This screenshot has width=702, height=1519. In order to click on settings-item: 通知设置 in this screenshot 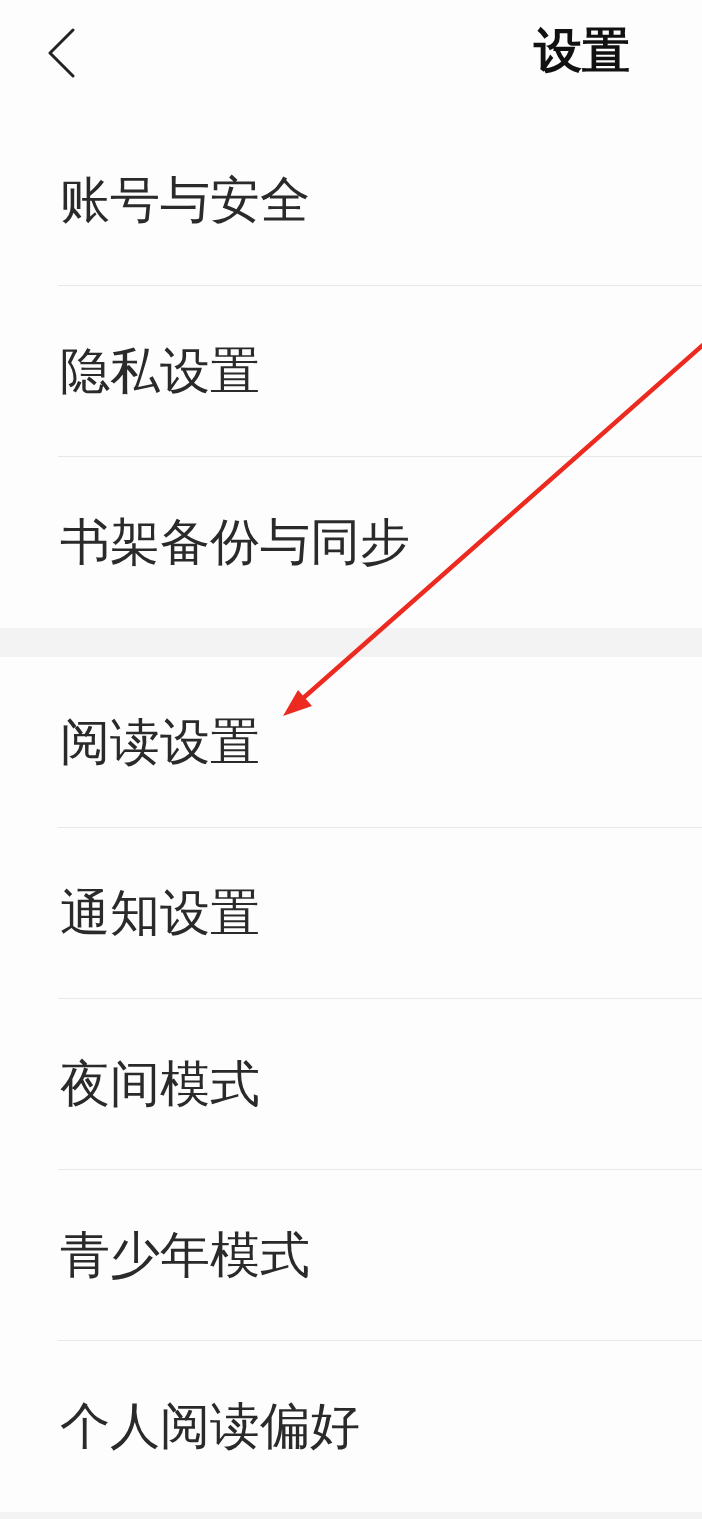, I will do `click(380, 913)`.